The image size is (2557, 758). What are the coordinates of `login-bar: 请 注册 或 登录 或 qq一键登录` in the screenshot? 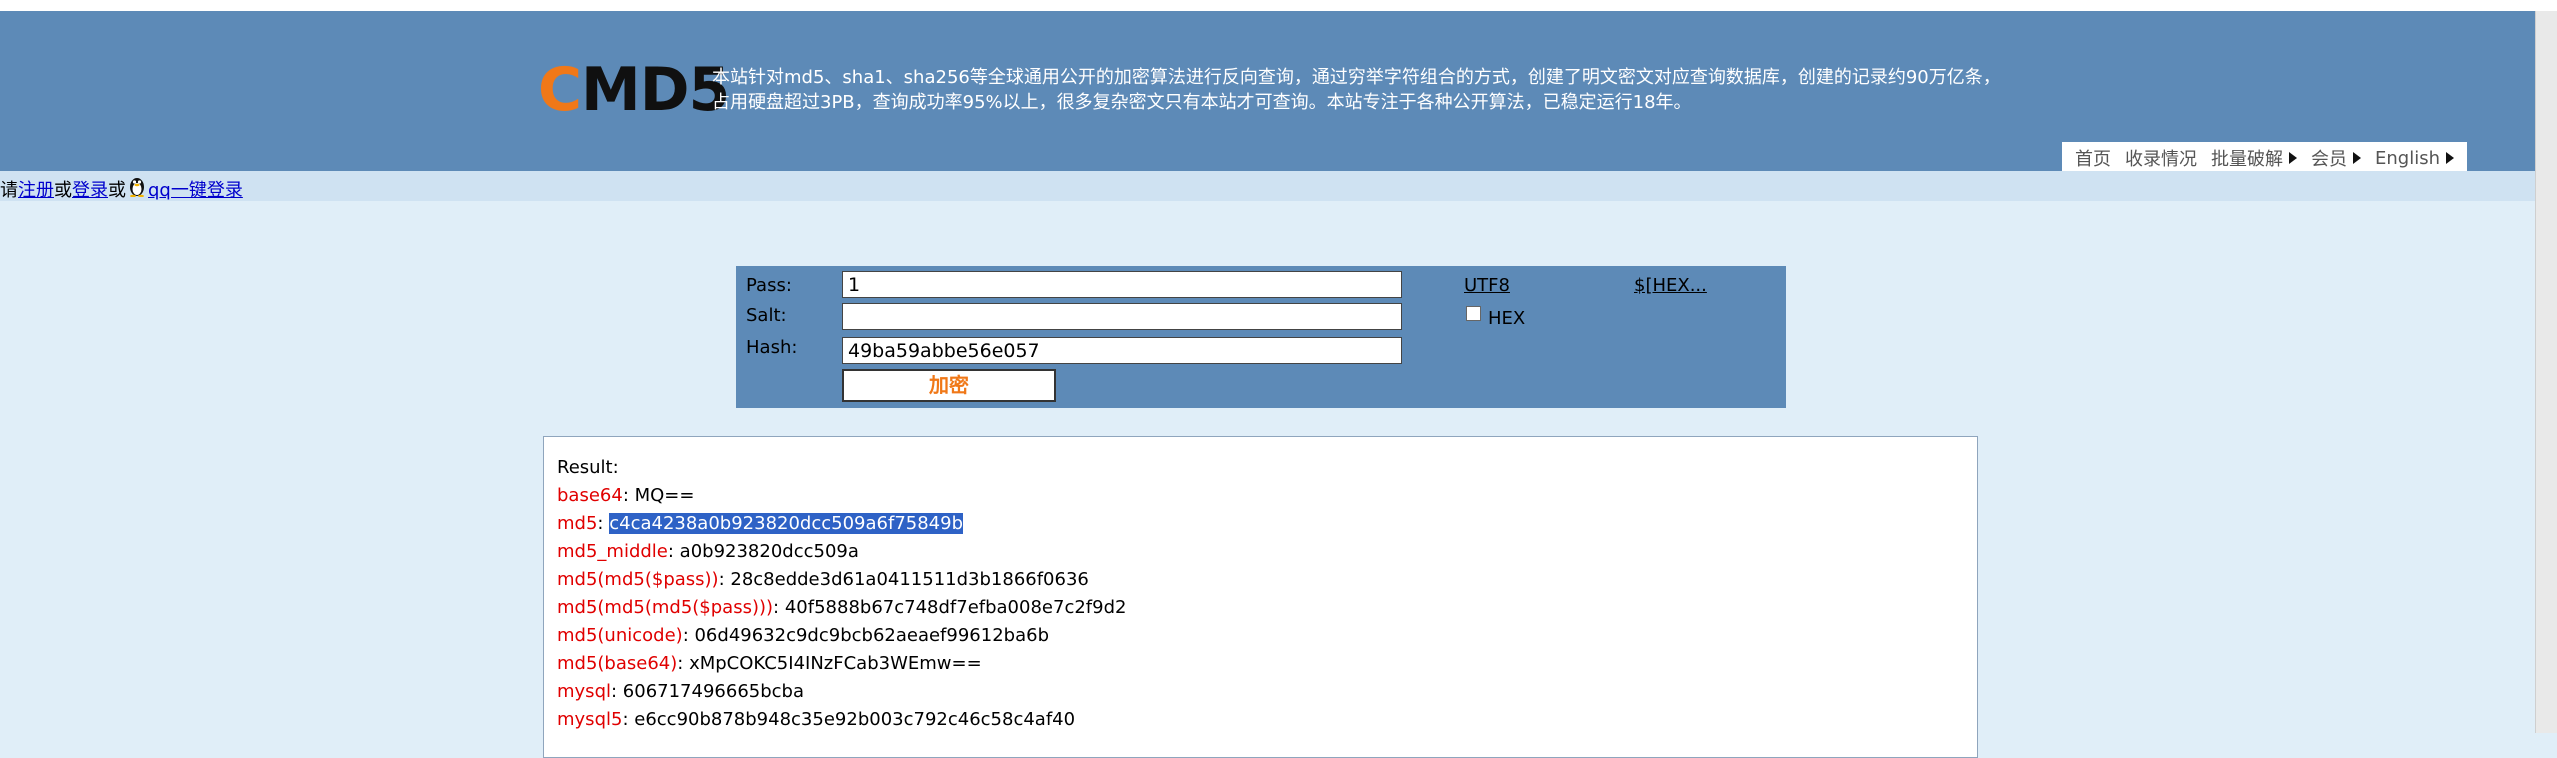 It's located at (1267, 186).